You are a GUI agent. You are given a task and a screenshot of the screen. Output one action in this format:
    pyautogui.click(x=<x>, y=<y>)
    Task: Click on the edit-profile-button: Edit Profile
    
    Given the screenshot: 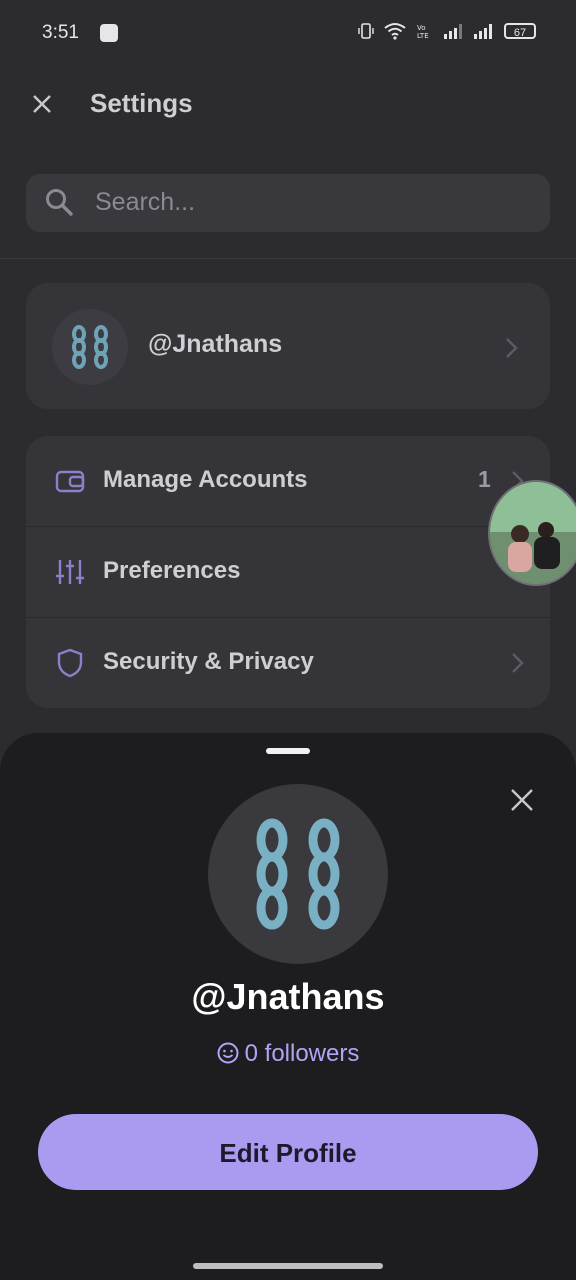 What is the action you would take?
    pyautogui.click(x=288, y=1152)
    